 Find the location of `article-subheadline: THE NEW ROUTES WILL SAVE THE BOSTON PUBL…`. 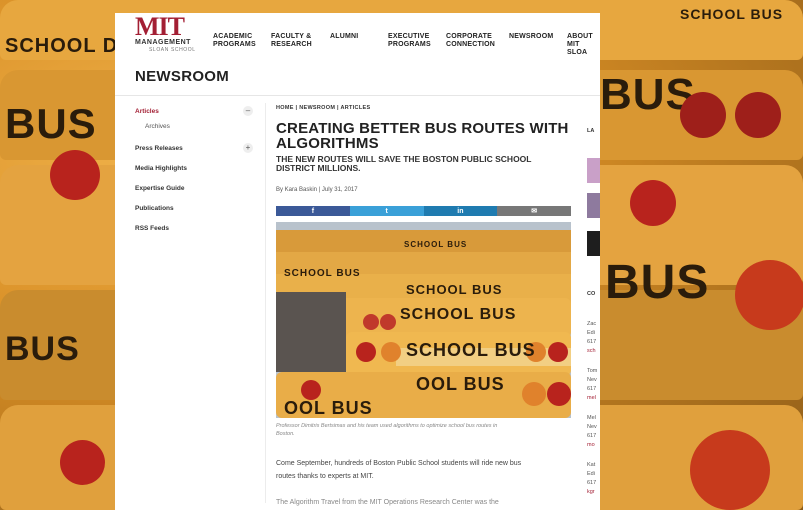

article-subheadline: THE NEW ROUTES WILL SAVE THE BOSTON PUBL… is located at coordinates (404, 163).